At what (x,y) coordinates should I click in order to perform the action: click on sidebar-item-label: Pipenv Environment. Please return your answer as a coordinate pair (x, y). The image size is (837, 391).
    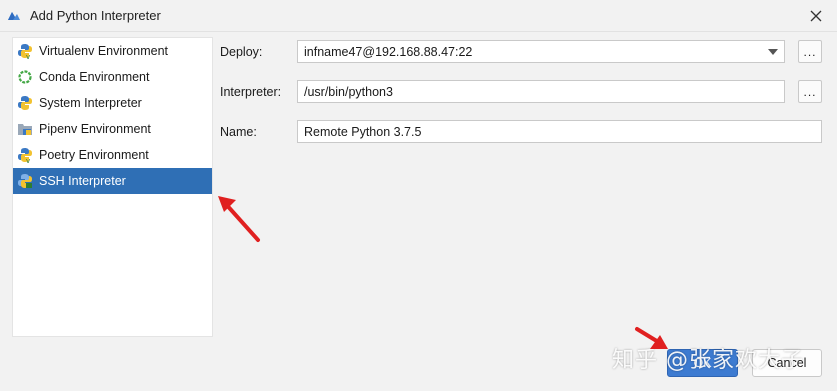
    Looking at the image, I should click on (95, 129).